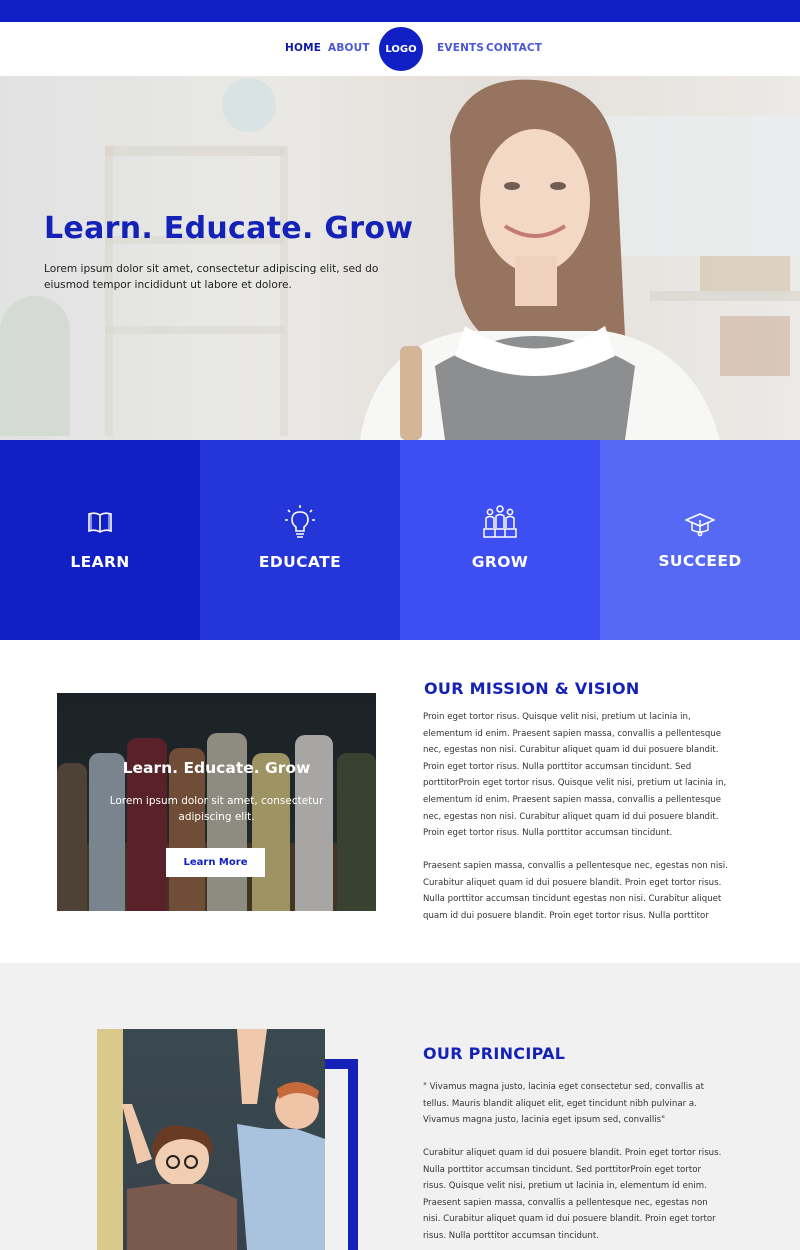 The height and width of the screenshot is (1250, 800). What do you see at coordinates (229, 228) in the screenshot?
I see `hero-title: Learn. Educate. Grow` at bounding box center [229, 228].